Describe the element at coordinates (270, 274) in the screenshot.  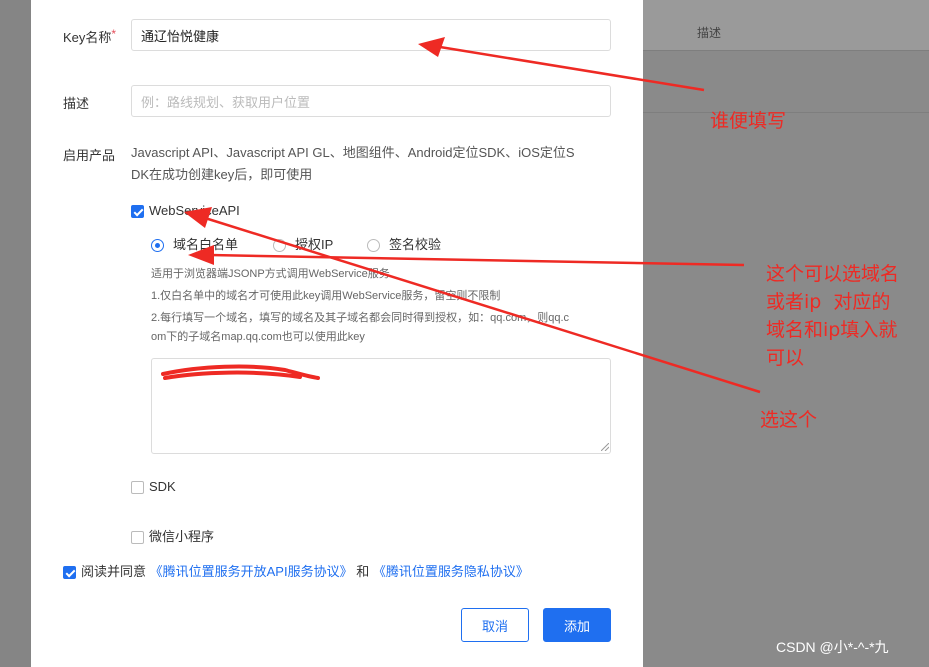
I see `help-text-line1: 适用于浏览器端JSONP方式调用WebService服务` at that location.